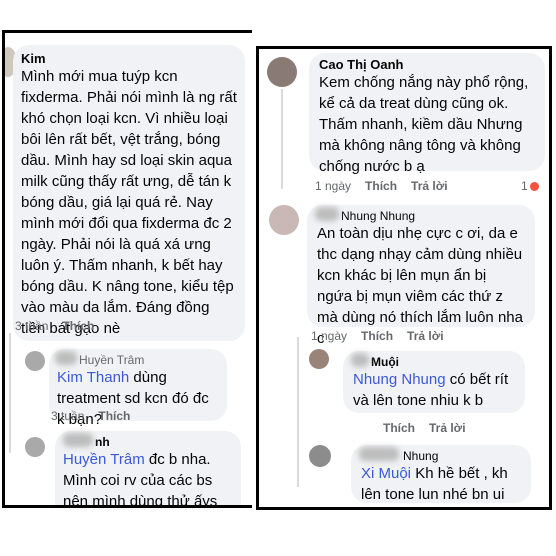 The image size is (556, 556). Describe the element at coordinates (386, 473) in the screenshot. I see `mention-link: Xi Muội` at that location.